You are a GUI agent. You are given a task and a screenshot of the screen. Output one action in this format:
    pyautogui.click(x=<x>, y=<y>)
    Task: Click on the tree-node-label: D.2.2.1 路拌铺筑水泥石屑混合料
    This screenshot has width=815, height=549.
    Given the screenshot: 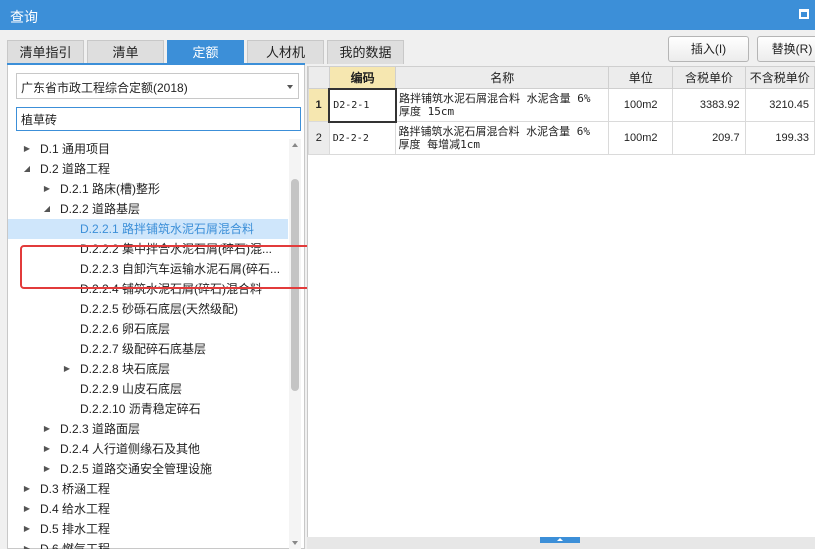 What is the action you would take?
    pyautogui.click(x=167, y=229)
    